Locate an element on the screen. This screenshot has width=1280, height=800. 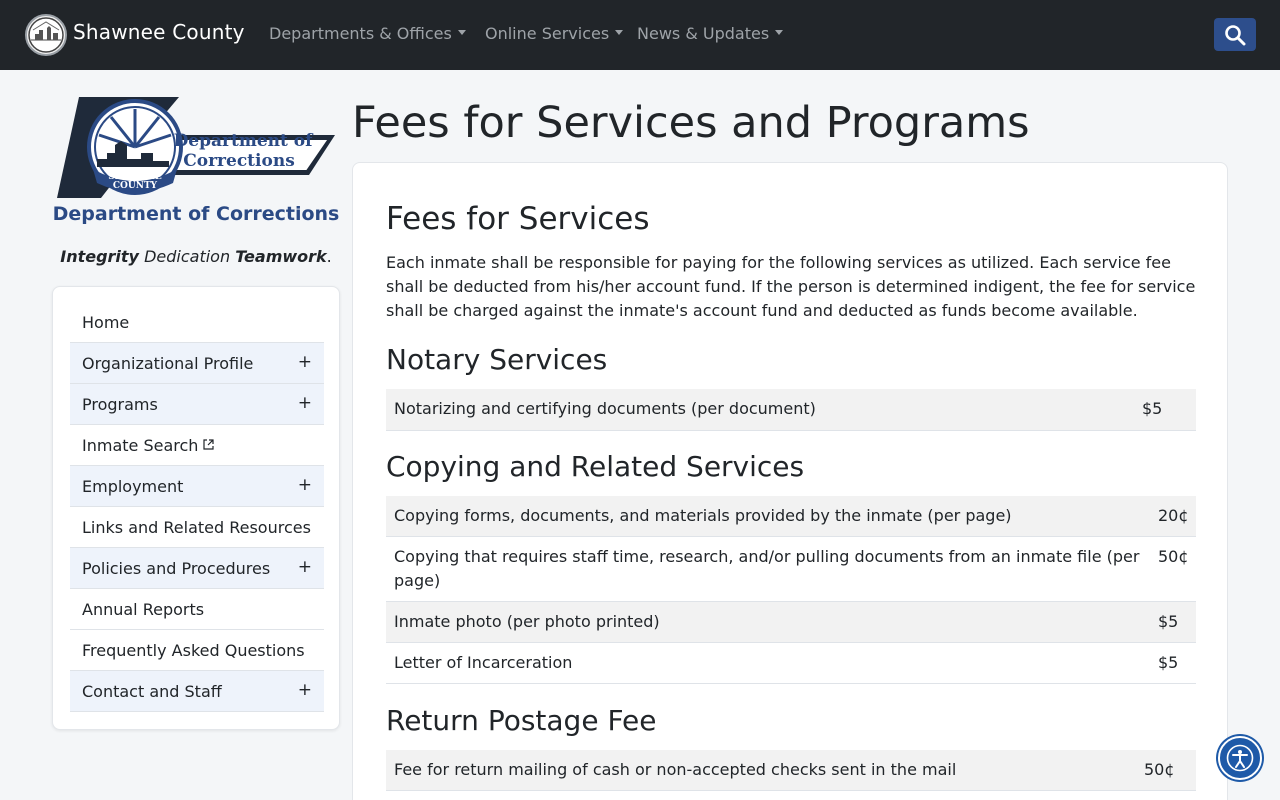
nav-online-services-label: Online Services is located at coordinates (547, 33).